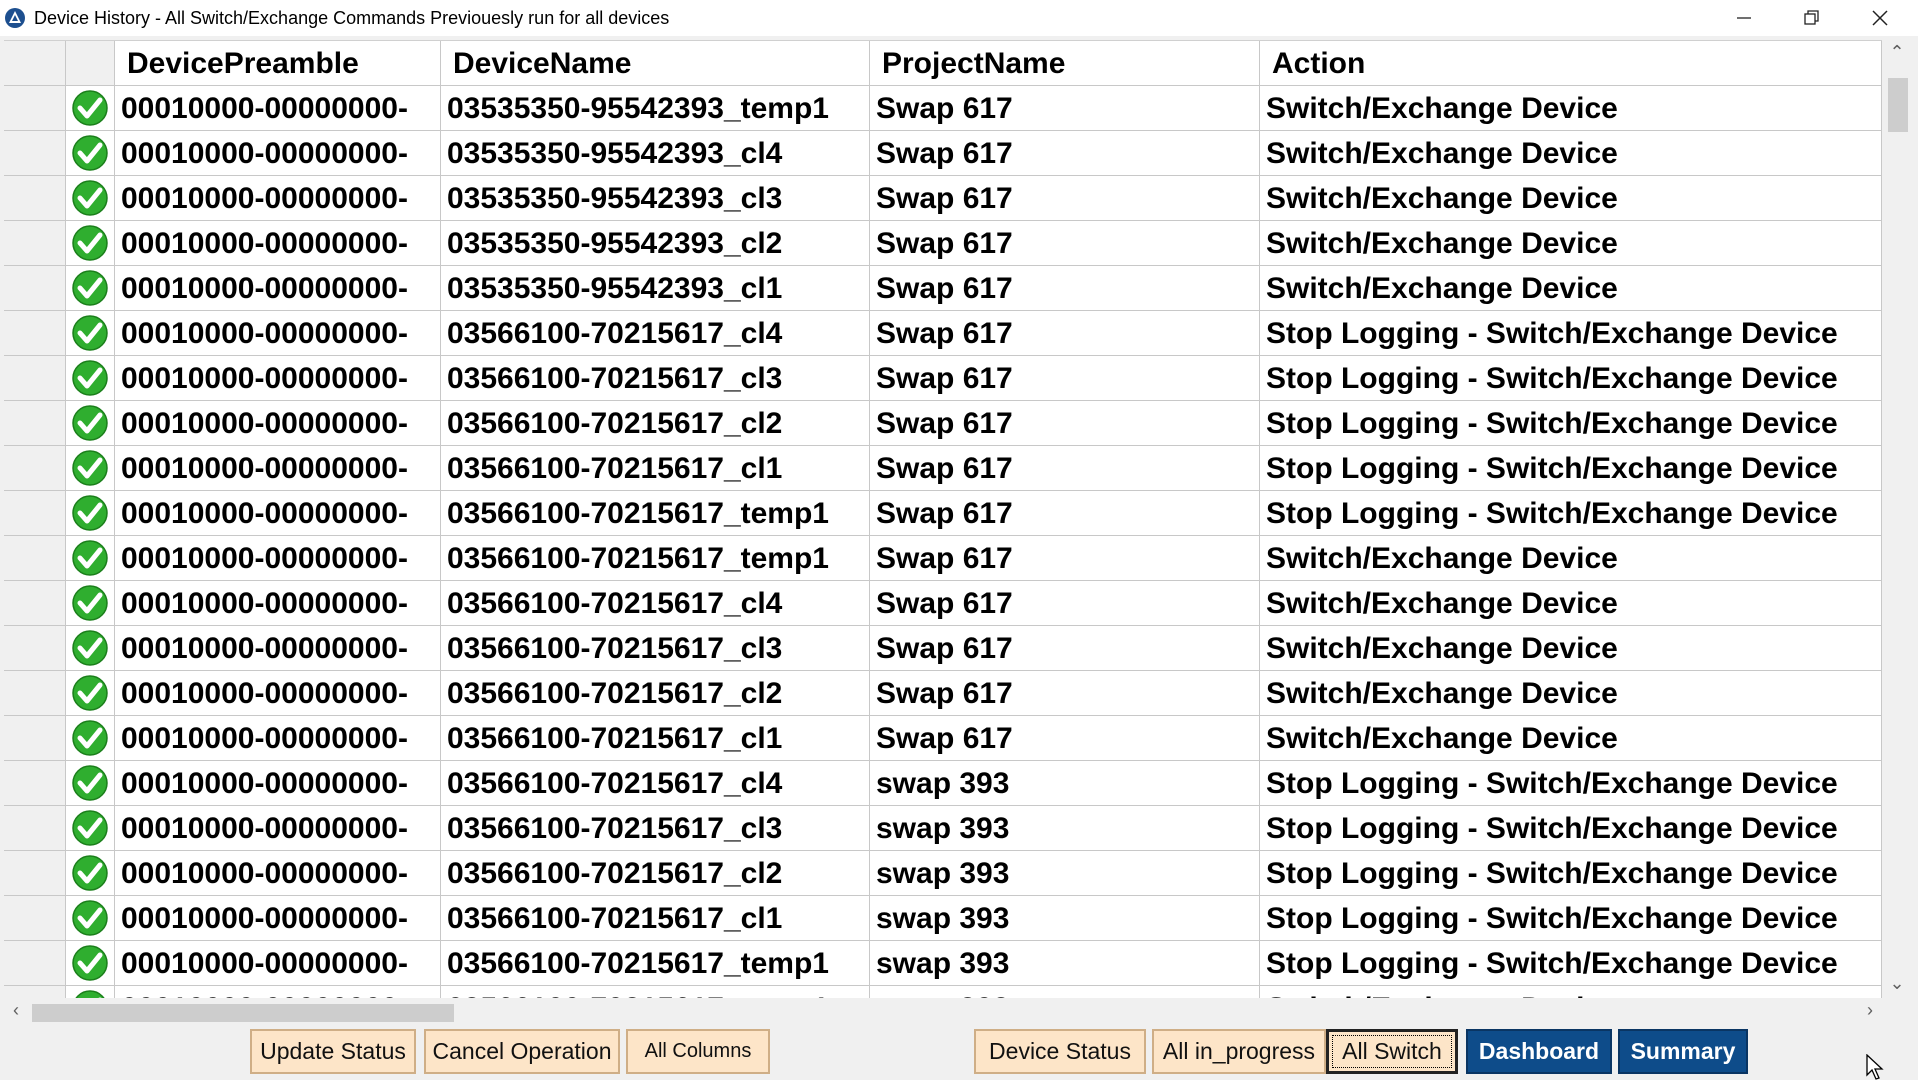  What do you see at coordinates (1539, 1051) in the screenshot?
I see `dashboard-button: Dashboard` at bounding box center [1539, 1051].